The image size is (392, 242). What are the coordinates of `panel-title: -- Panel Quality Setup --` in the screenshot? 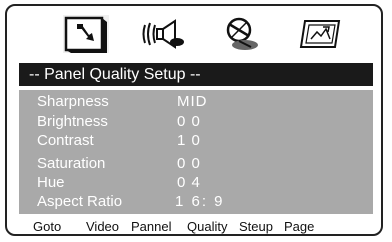 It's located at (196, 74).